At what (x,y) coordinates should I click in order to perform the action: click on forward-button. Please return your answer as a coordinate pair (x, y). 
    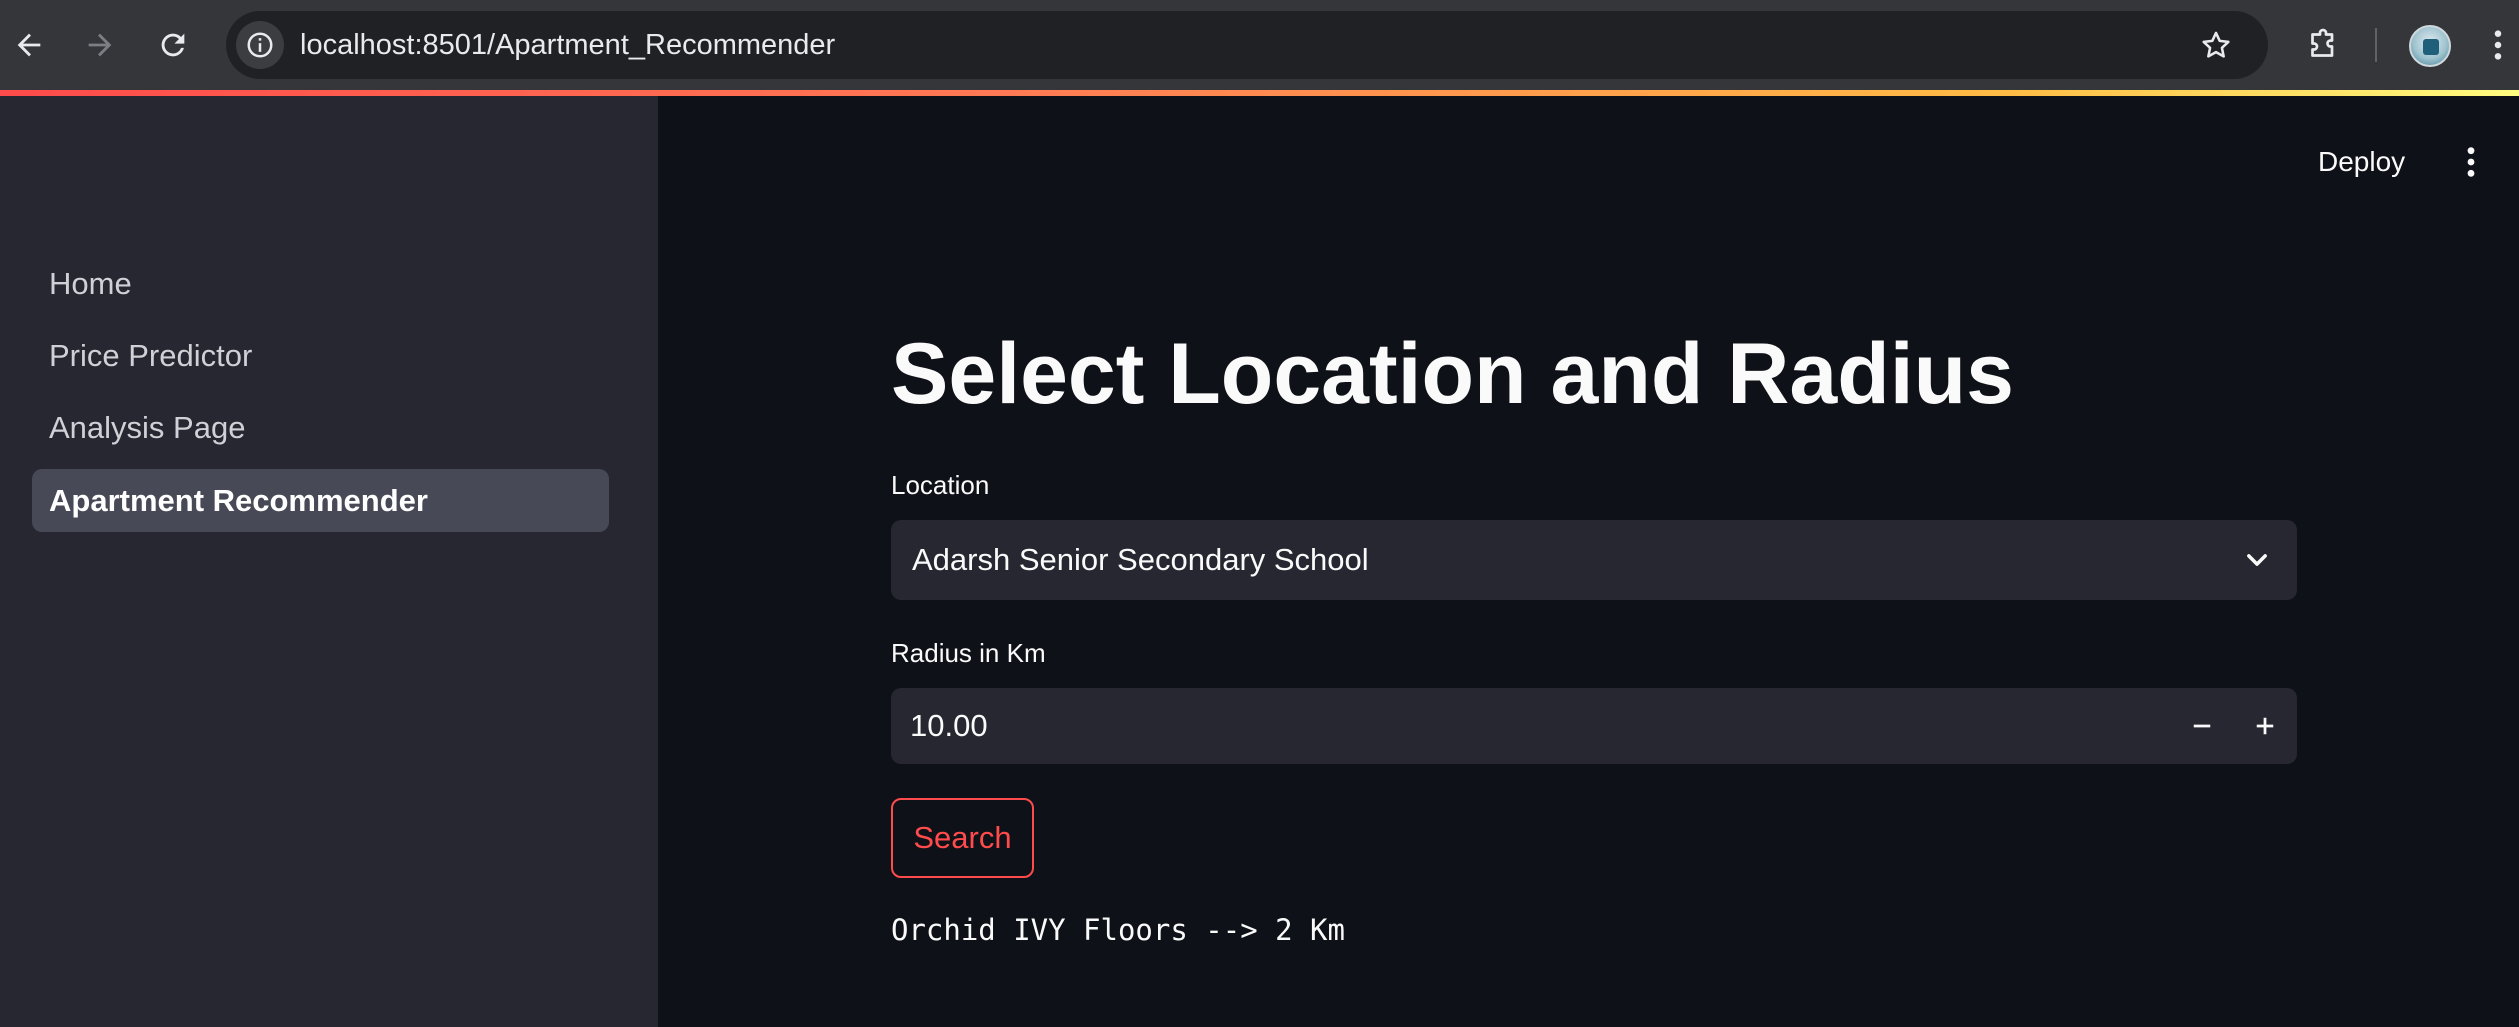
    Looking at the image, I should click on (100, 45).